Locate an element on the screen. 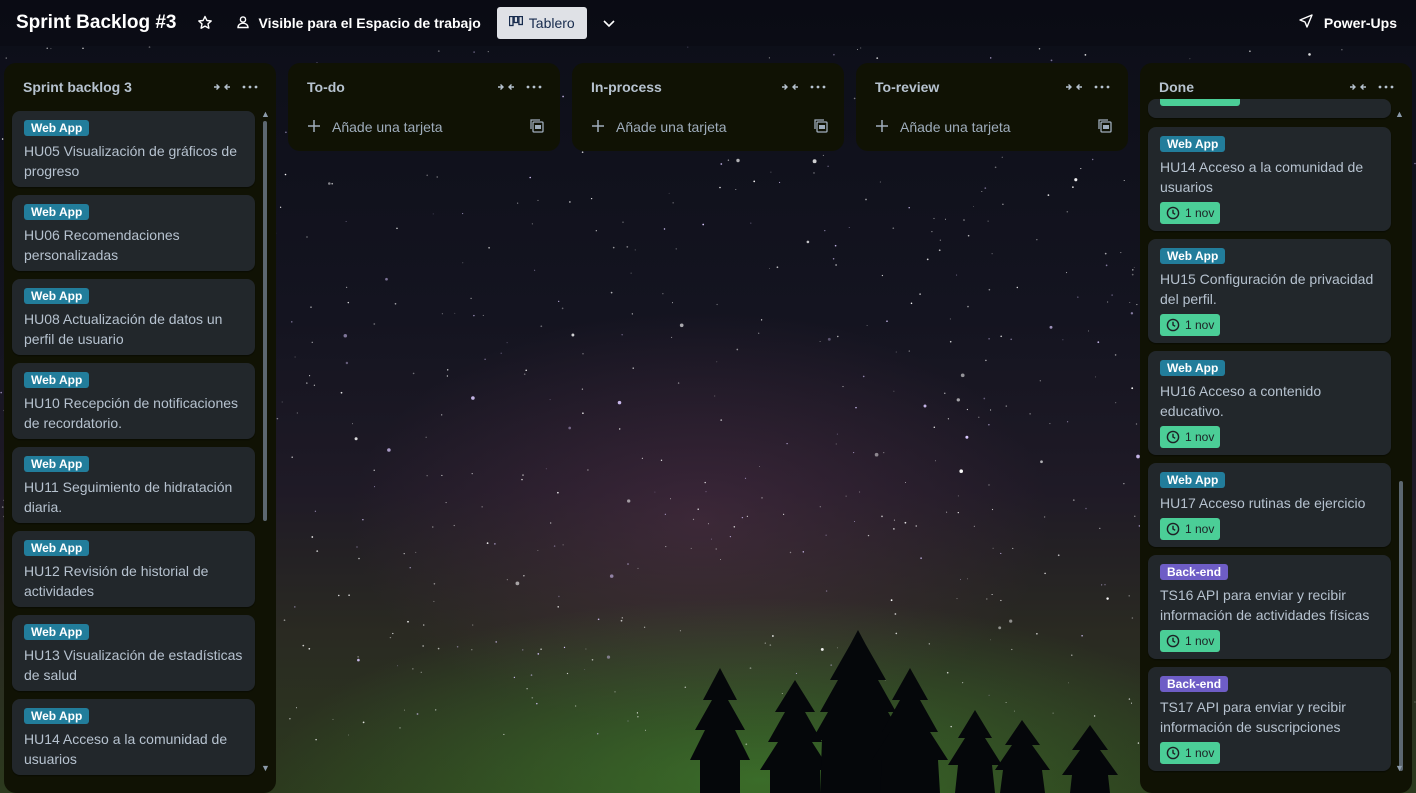 The image size is (1416, 793). list-header: Sprint backlog 3 is located at coordinates (140, 87).